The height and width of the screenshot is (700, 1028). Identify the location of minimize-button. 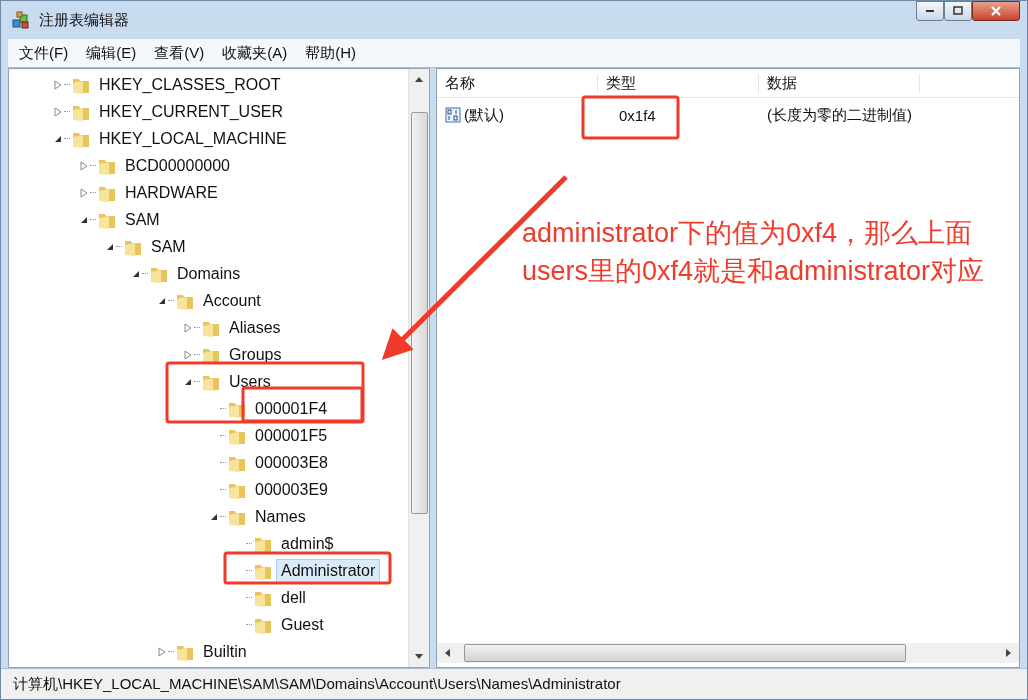
(930, 11).